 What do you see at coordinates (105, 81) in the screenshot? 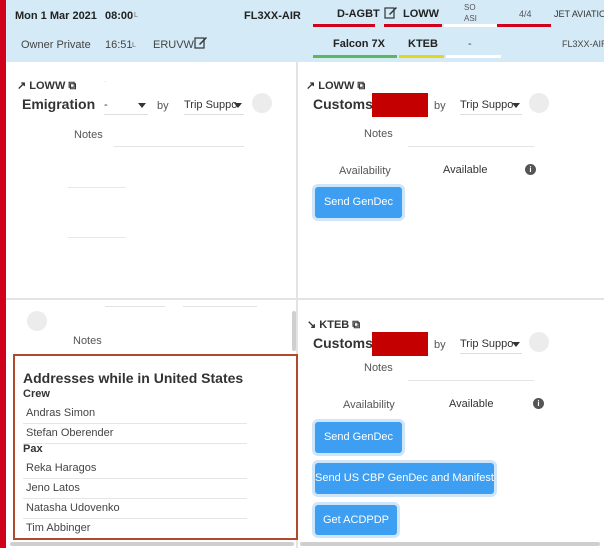
I see `faded-text: ·` at bounding box center [105, 81].